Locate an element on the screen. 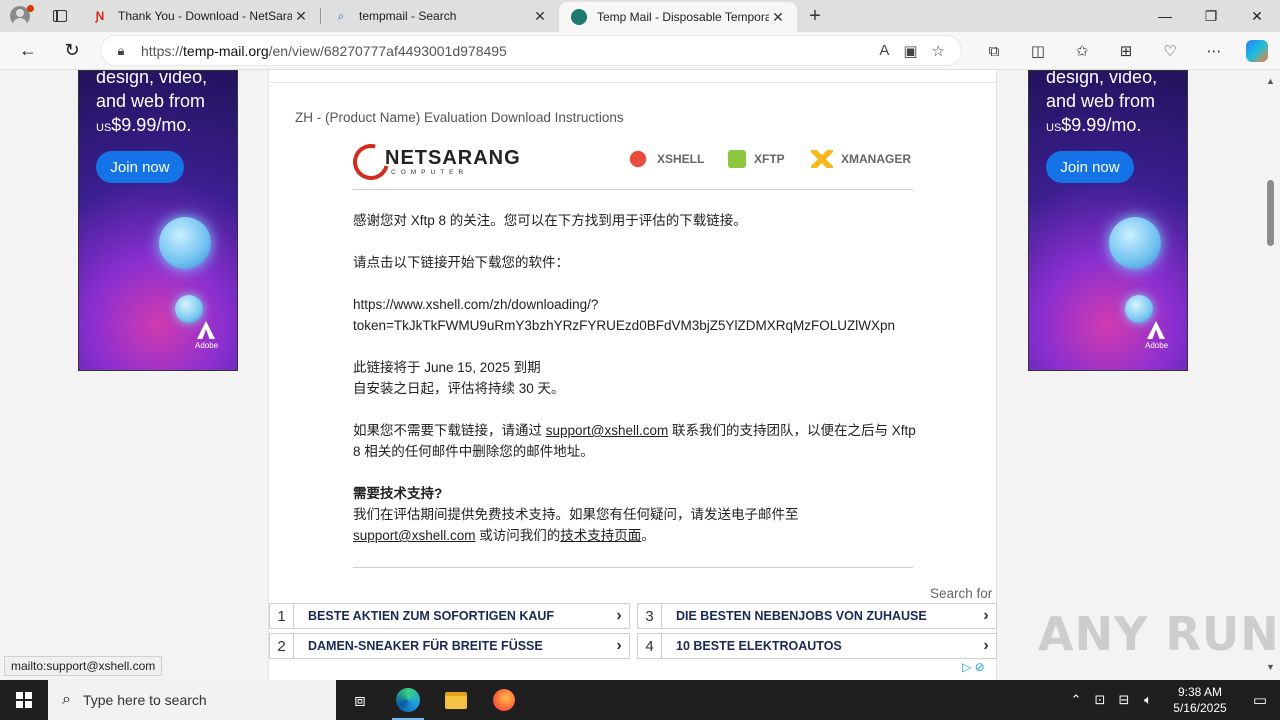  close-window-button: ✕ is located at coordinates (1257, 16).